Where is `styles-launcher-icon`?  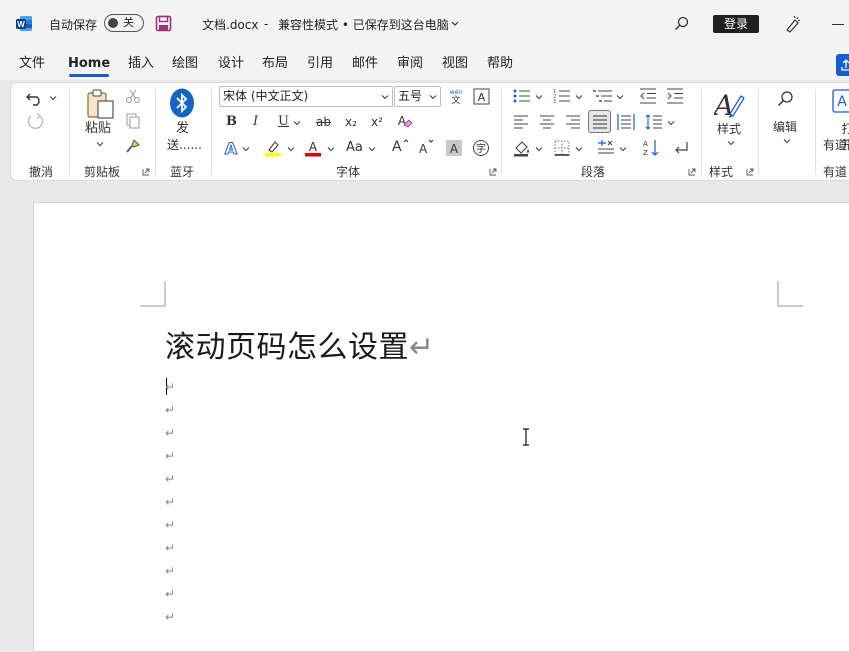
styles-launcher-icon is located at coordinates (750, 172).